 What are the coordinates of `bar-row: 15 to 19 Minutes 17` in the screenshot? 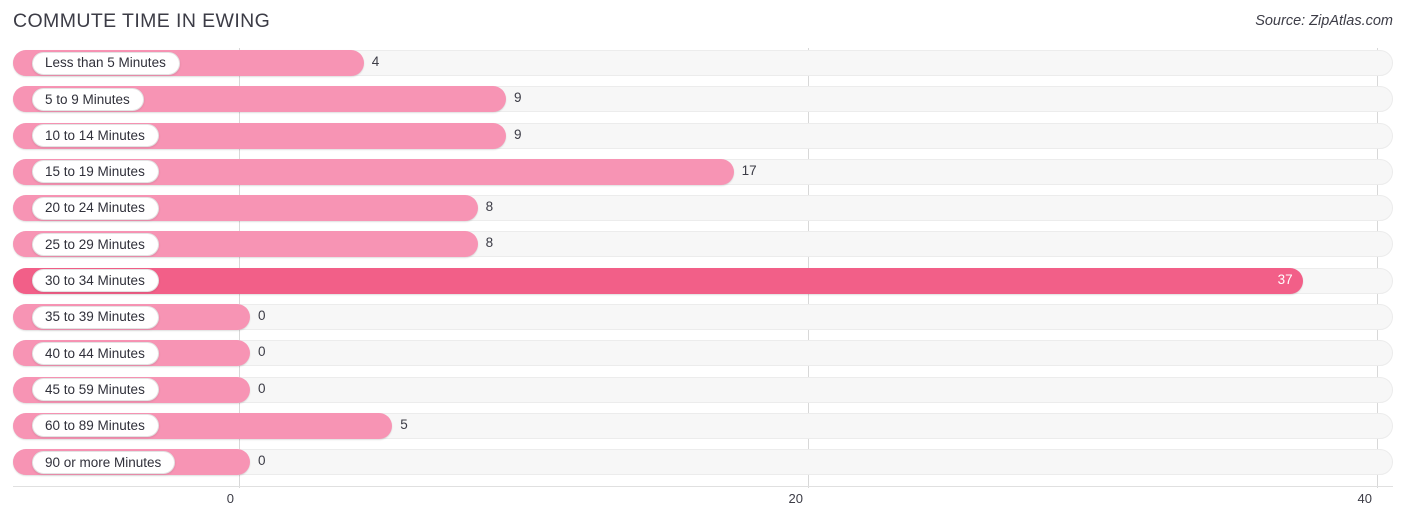 It's located at (703, 172).